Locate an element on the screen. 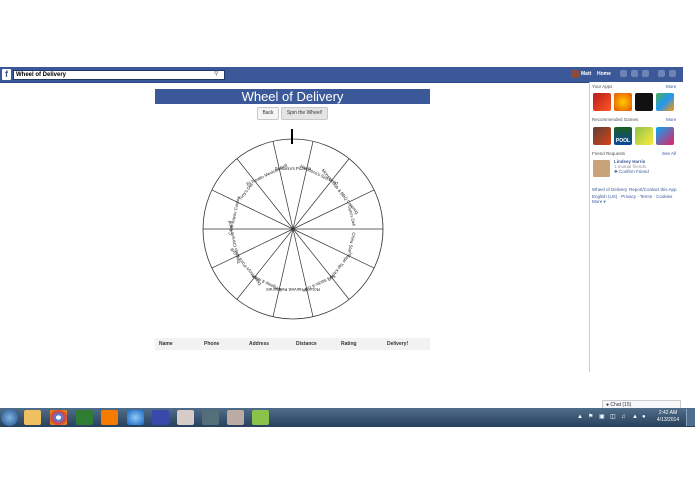 Image resolution: width=695 pixels, height=494 pixels. col-address-header: Address is located at coordinates (259, 344).